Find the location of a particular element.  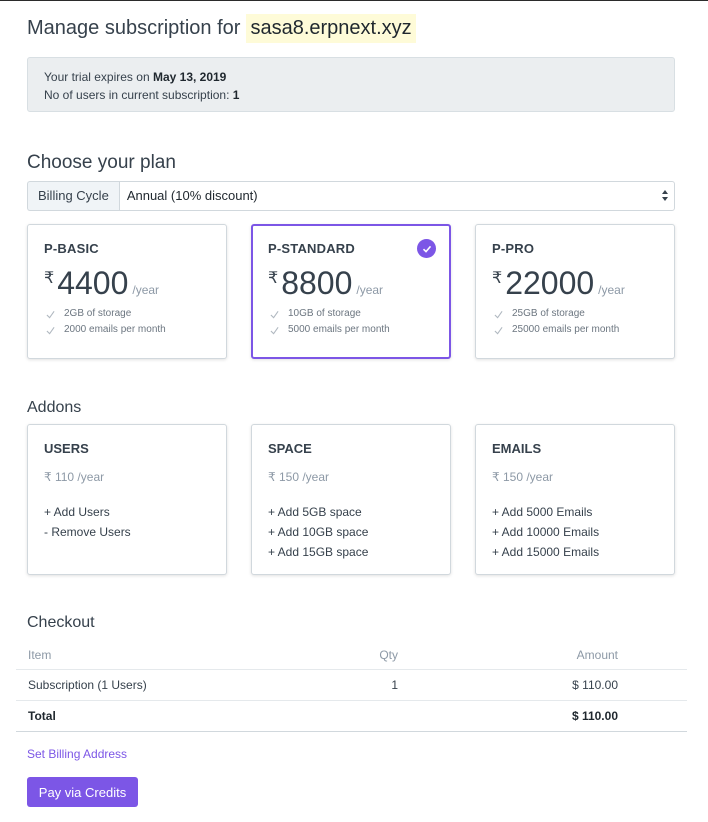

select-arrows-icon is located at coordinates (665, 196).